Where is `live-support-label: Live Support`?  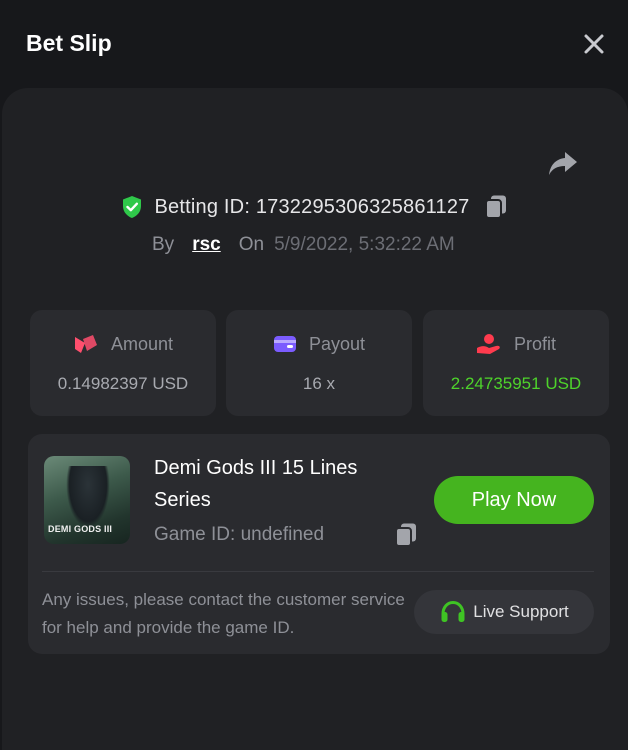 live-support-label: Live Support is located at coordinates (521, 611).